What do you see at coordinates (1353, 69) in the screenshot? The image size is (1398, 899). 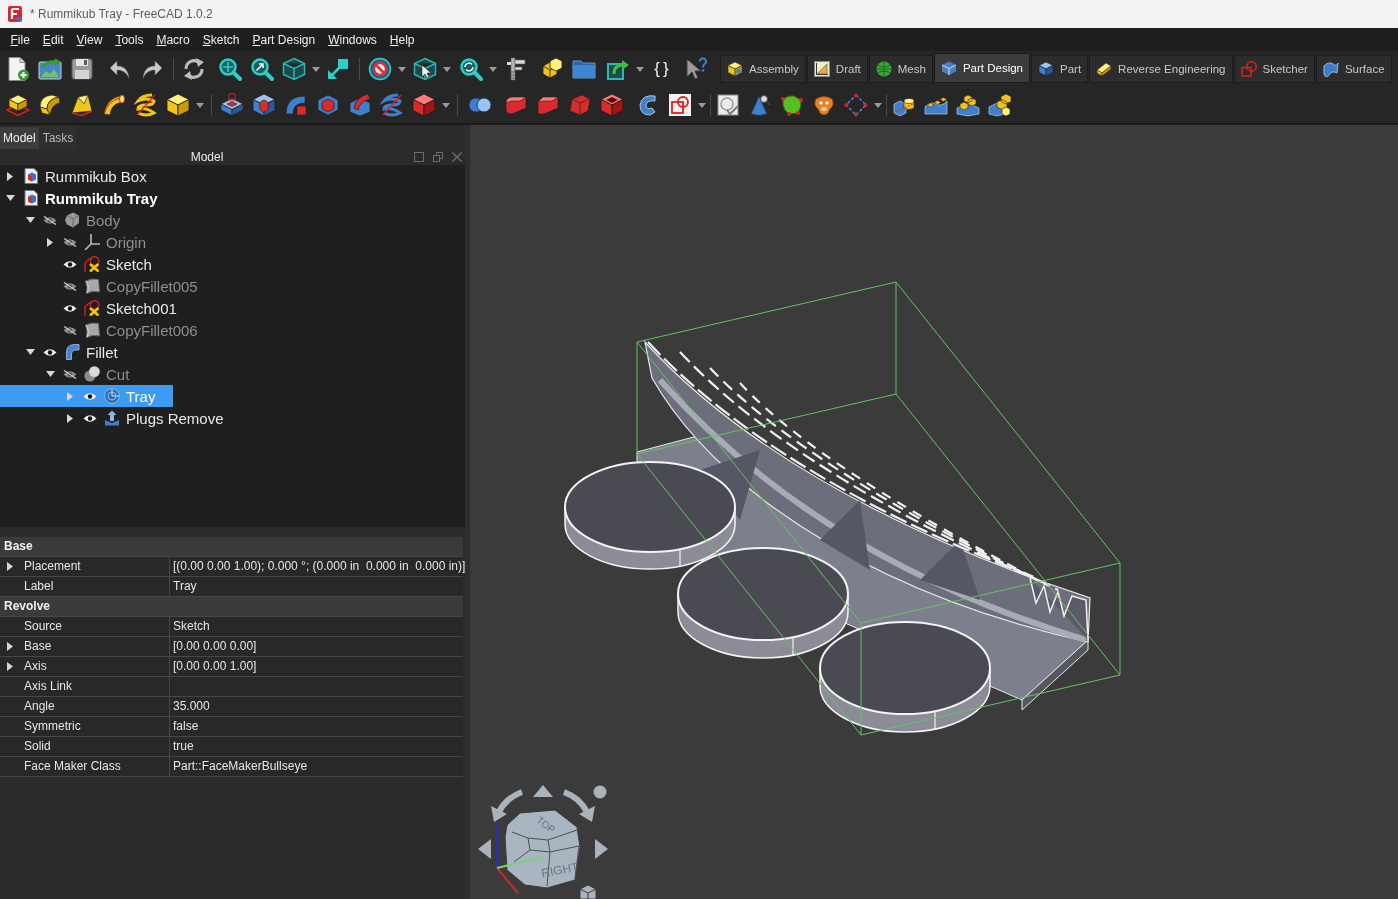 I see `workbench-tab: Surface` at bounding box center [1353, 69].